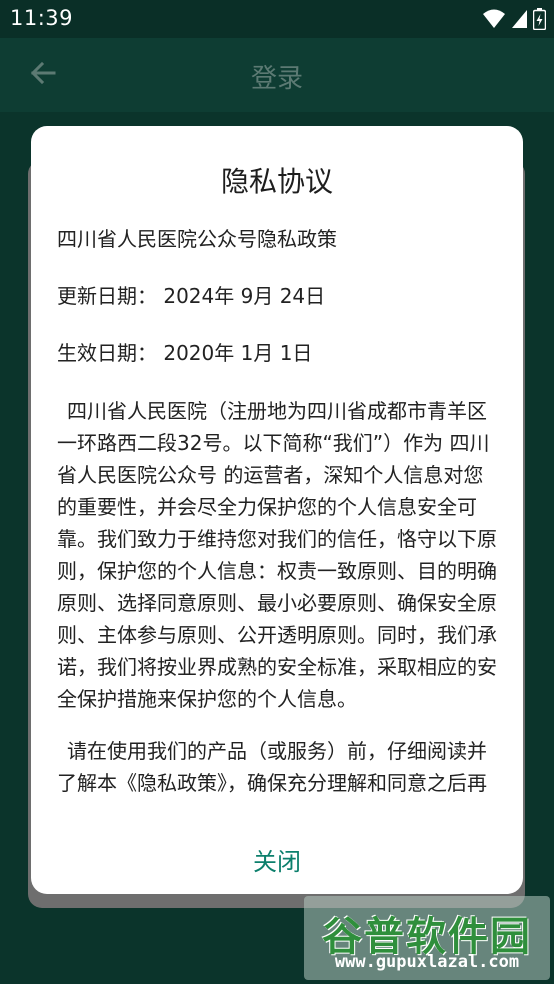 The width and height of the screenshot is (554, 984). What do you see at coordinates (191, 296) in the screenshot?
I see `updated-date: 更新日期： 2024年 9月 24日` at bounding box center [191, 296].